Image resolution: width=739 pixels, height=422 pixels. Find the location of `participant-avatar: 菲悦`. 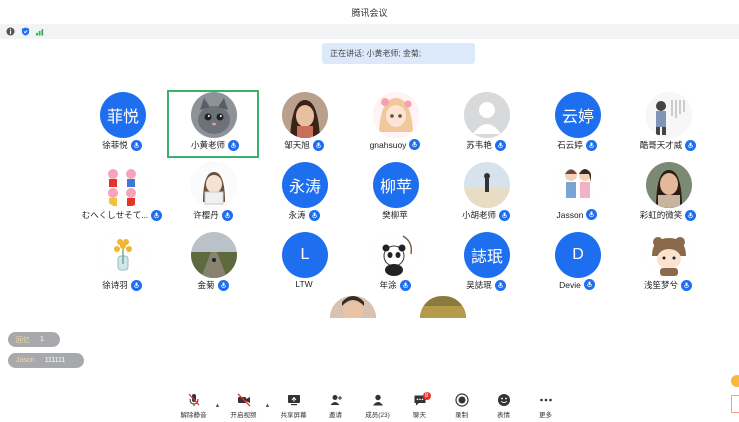

participant-avatar: 菲悦 is located at coordinates (123, 115).